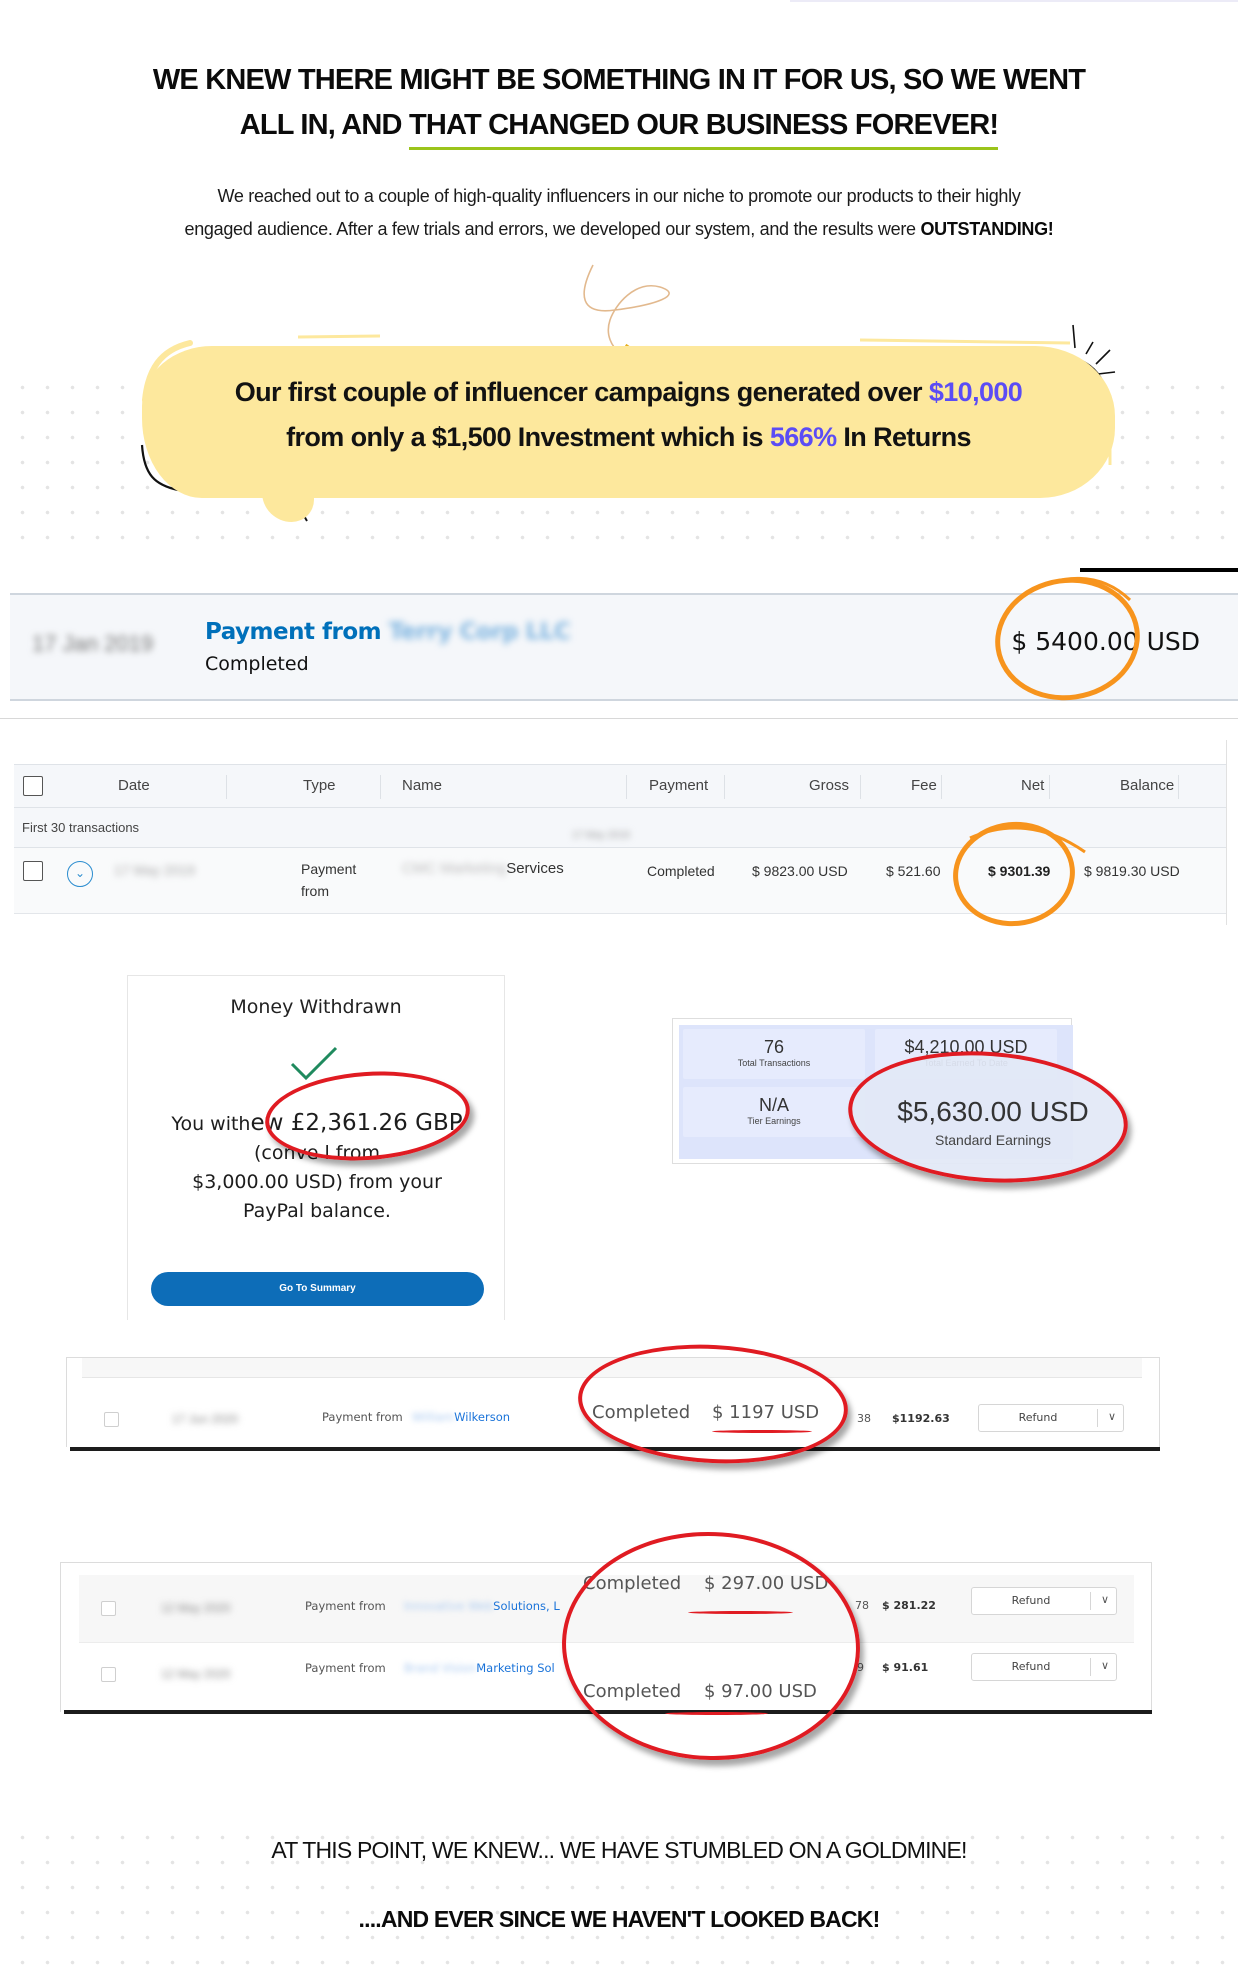 This screenshot has height=1978, width=1238. Describe the element at coordinates (1226, 832) in the screenshot. I see `table-right-rule` at that location.